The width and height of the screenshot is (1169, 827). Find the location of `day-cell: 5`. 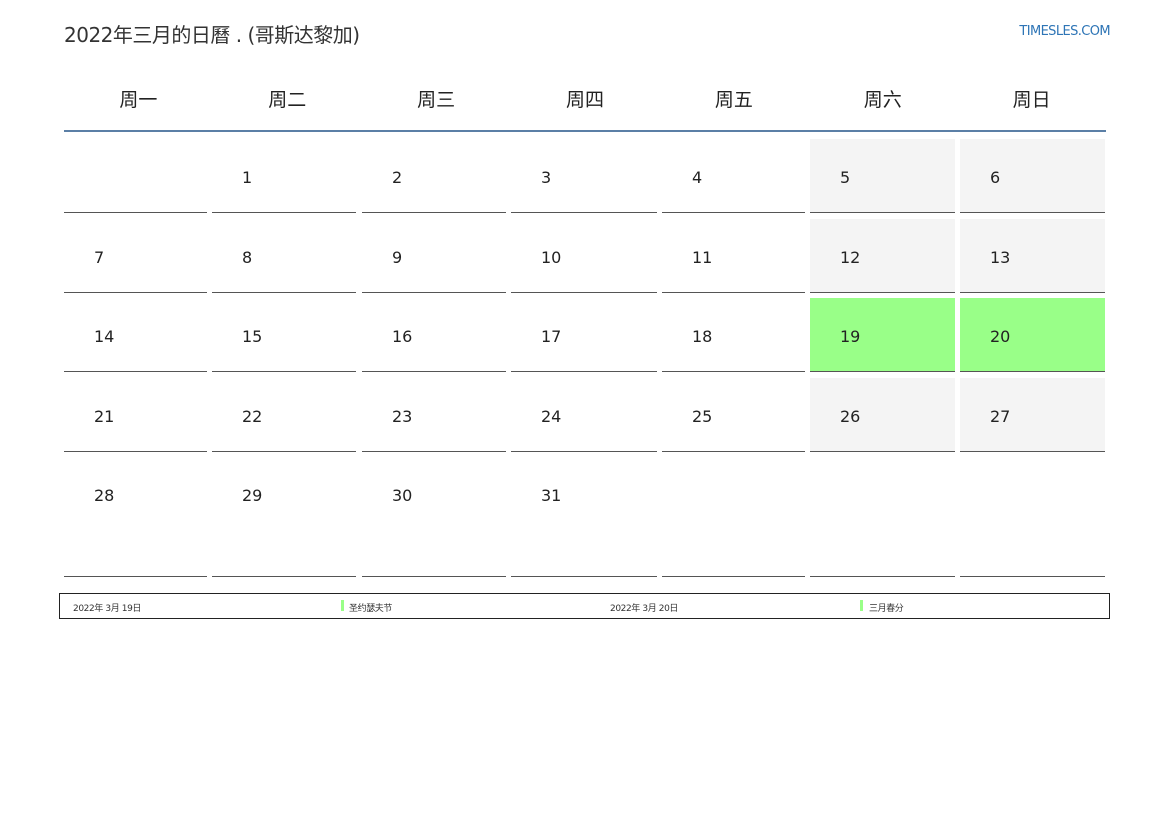

day-cell: 5 is located at coordinates (882, 176).